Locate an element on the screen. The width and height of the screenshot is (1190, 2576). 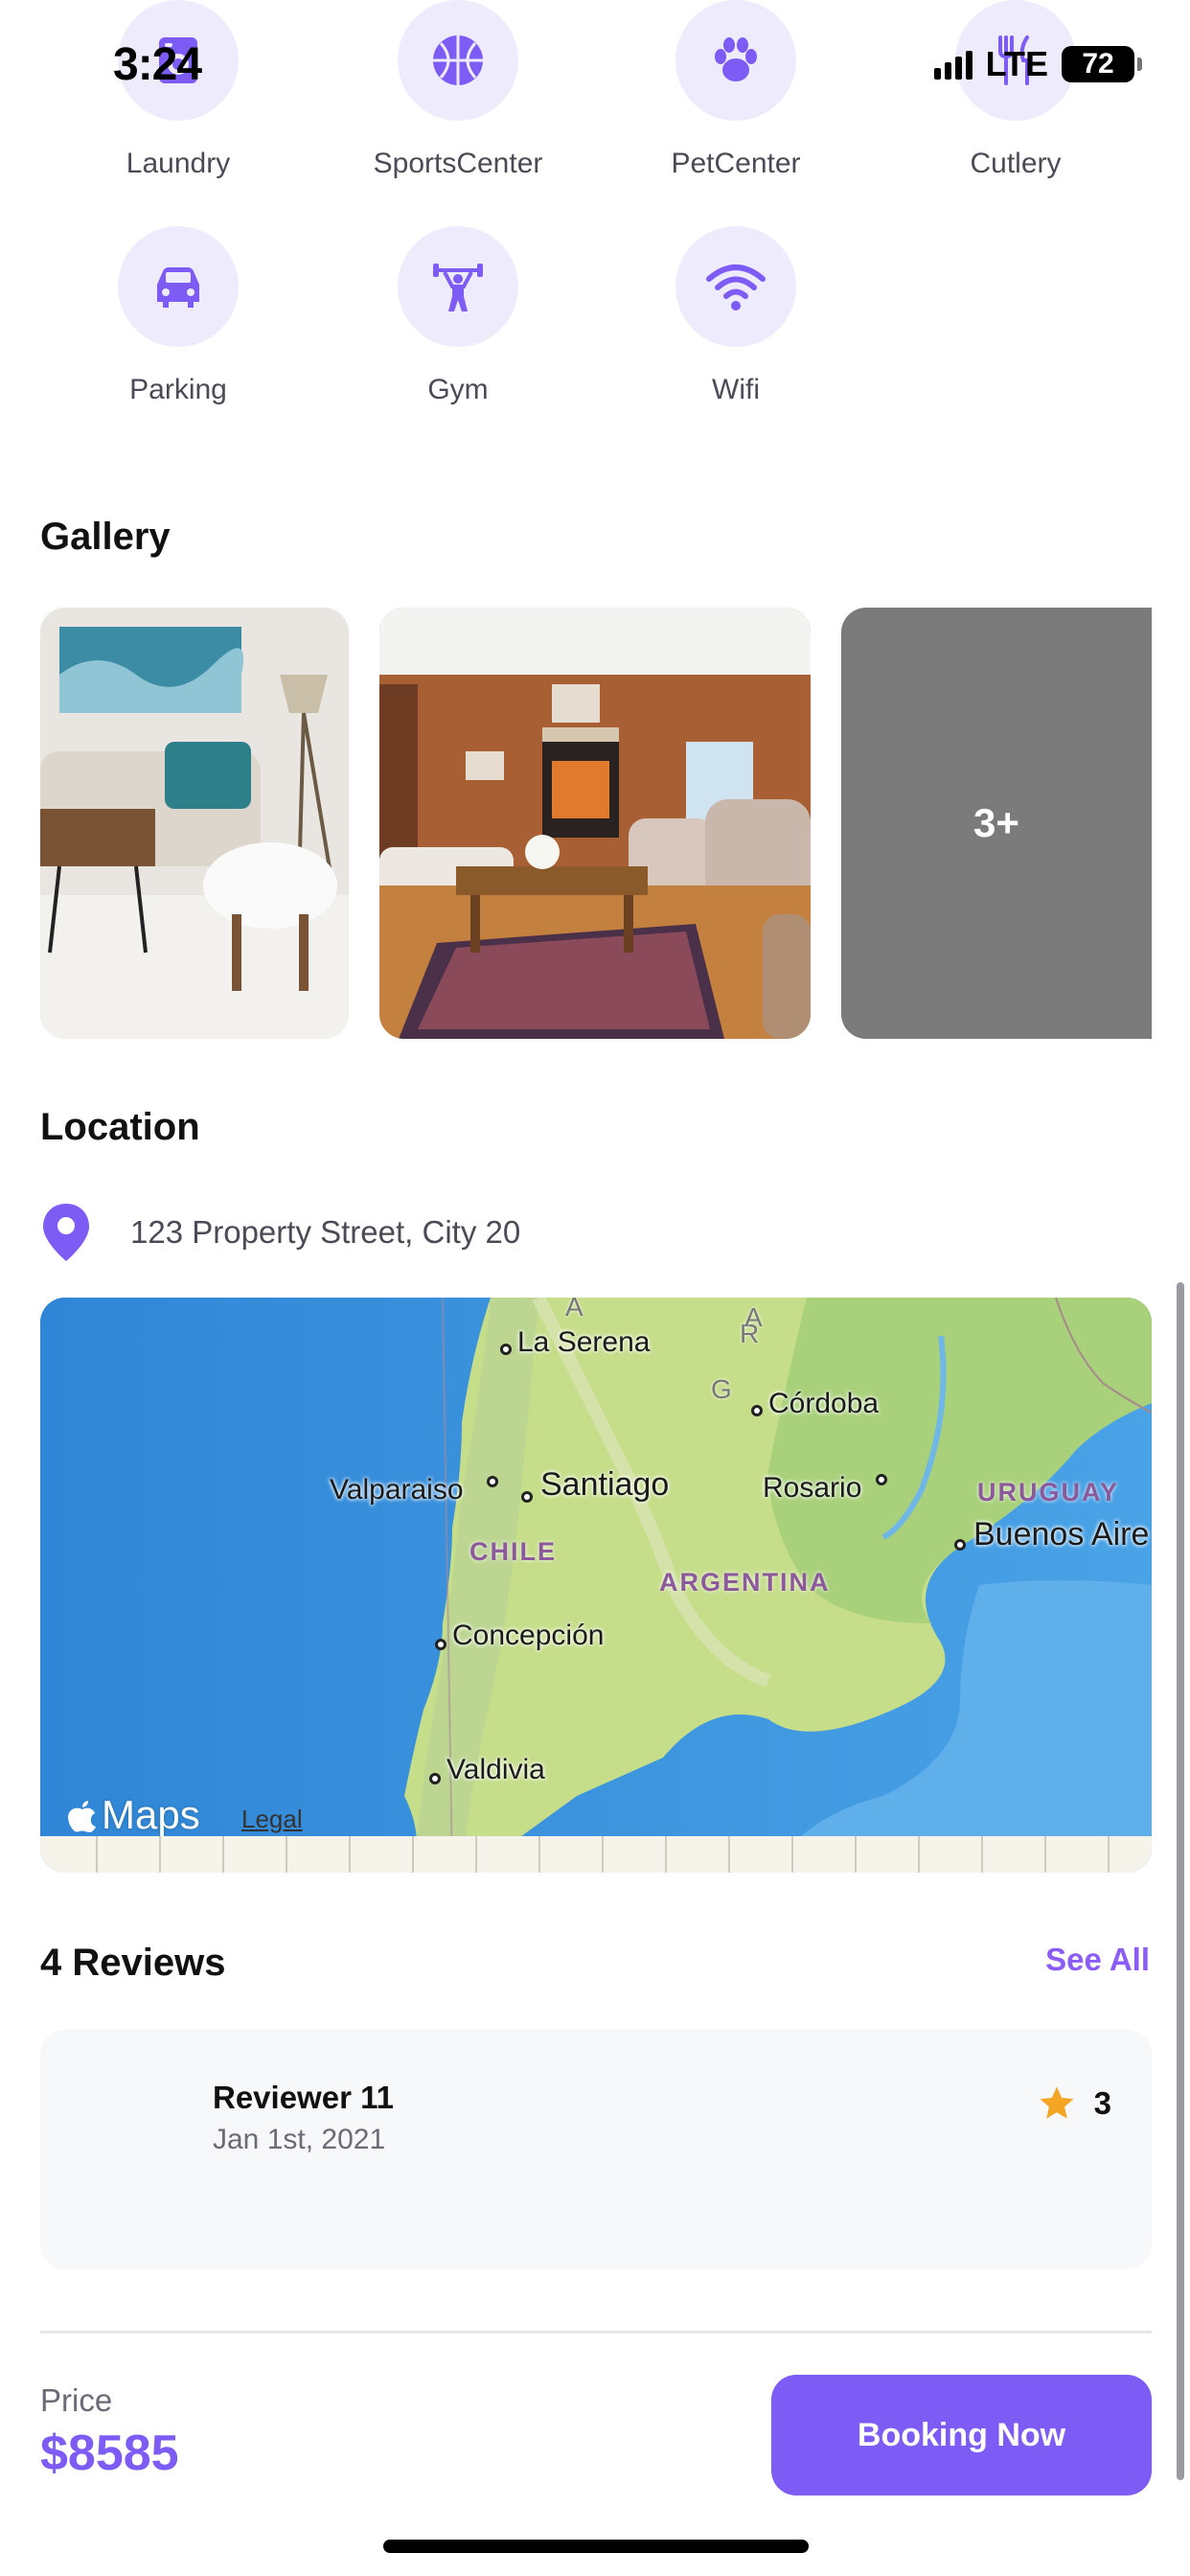
map-city-label: Rosario is located at coordinates (812, 1488).